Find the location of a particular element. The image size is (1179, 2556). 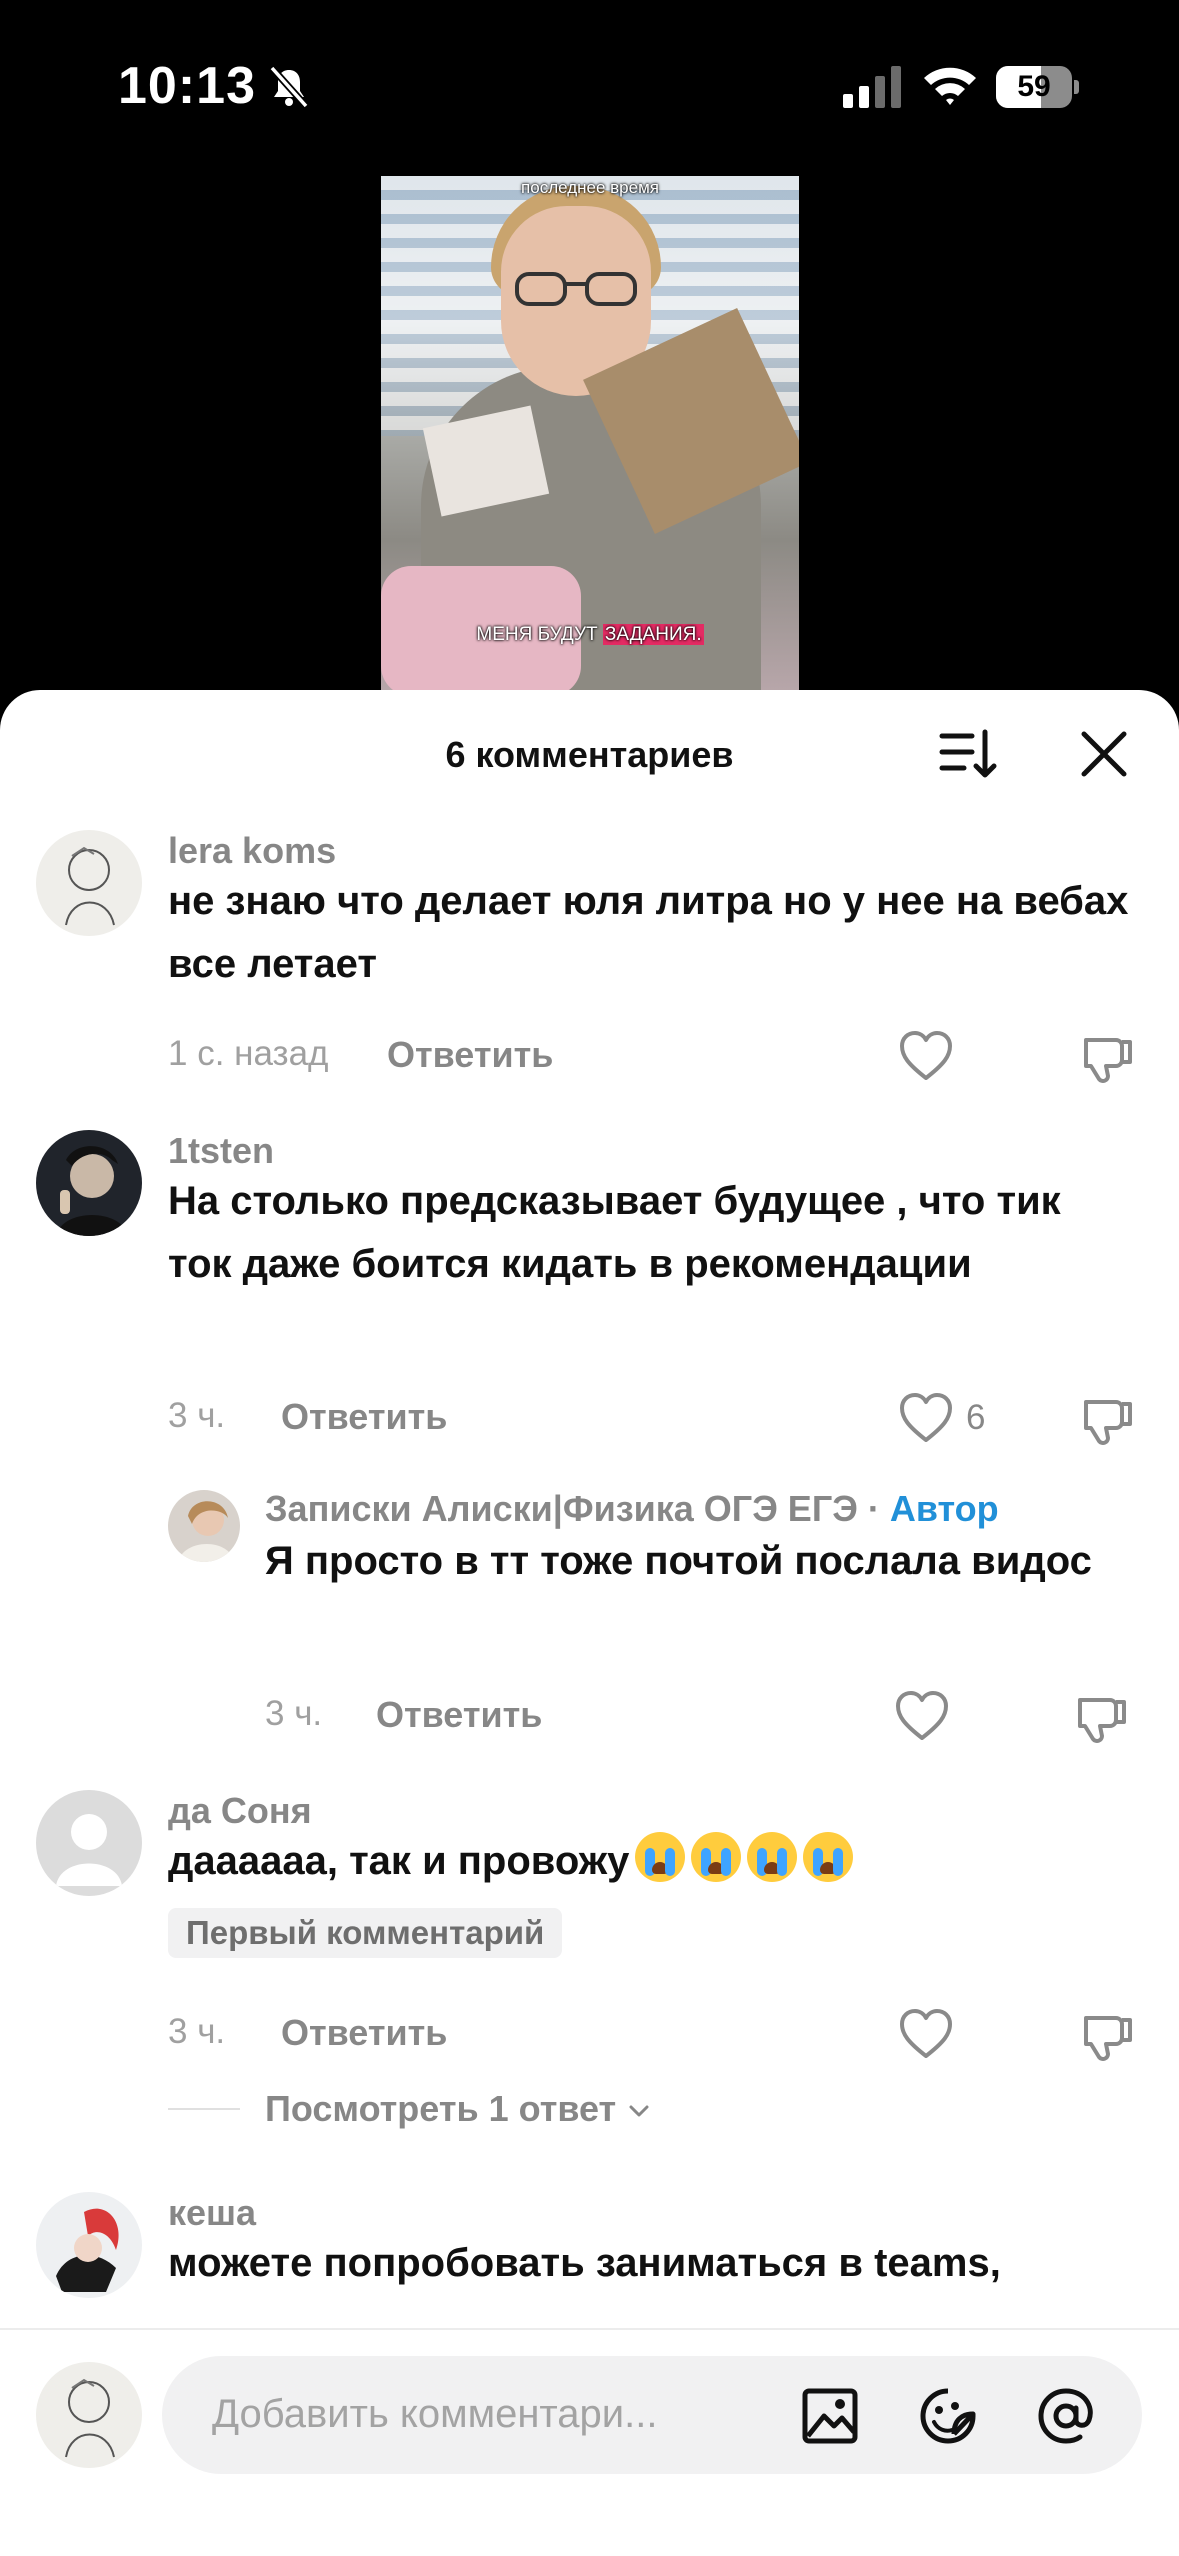

chevron-down-icon is located at coordinates (639, 2111).